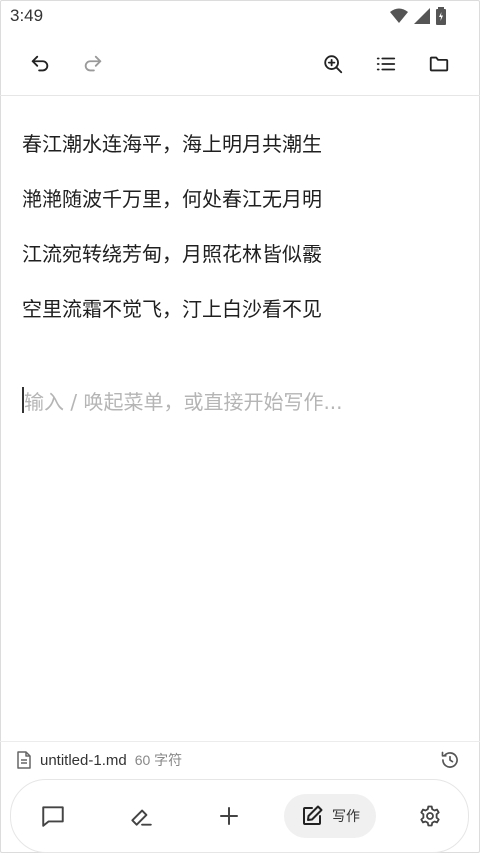 The image size is (480, 853). Describe the element at coordinates (242, 318) in the screenshot. I see `text-line: 空里流霜不觉飞，汀上白沙看不见` at that location.